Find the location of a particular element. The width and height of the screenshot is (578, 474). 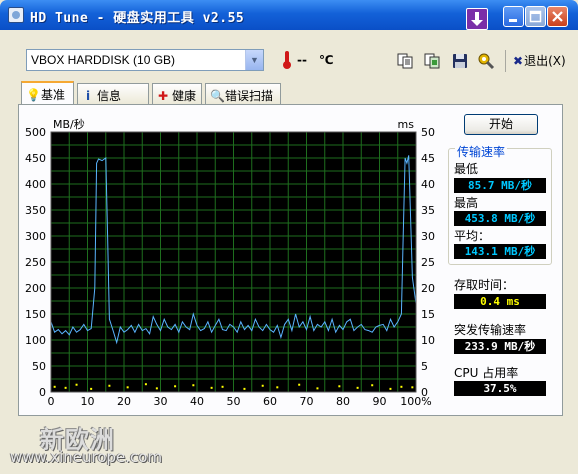

x-tick-label: 40 is located at coordinates (197, 401).